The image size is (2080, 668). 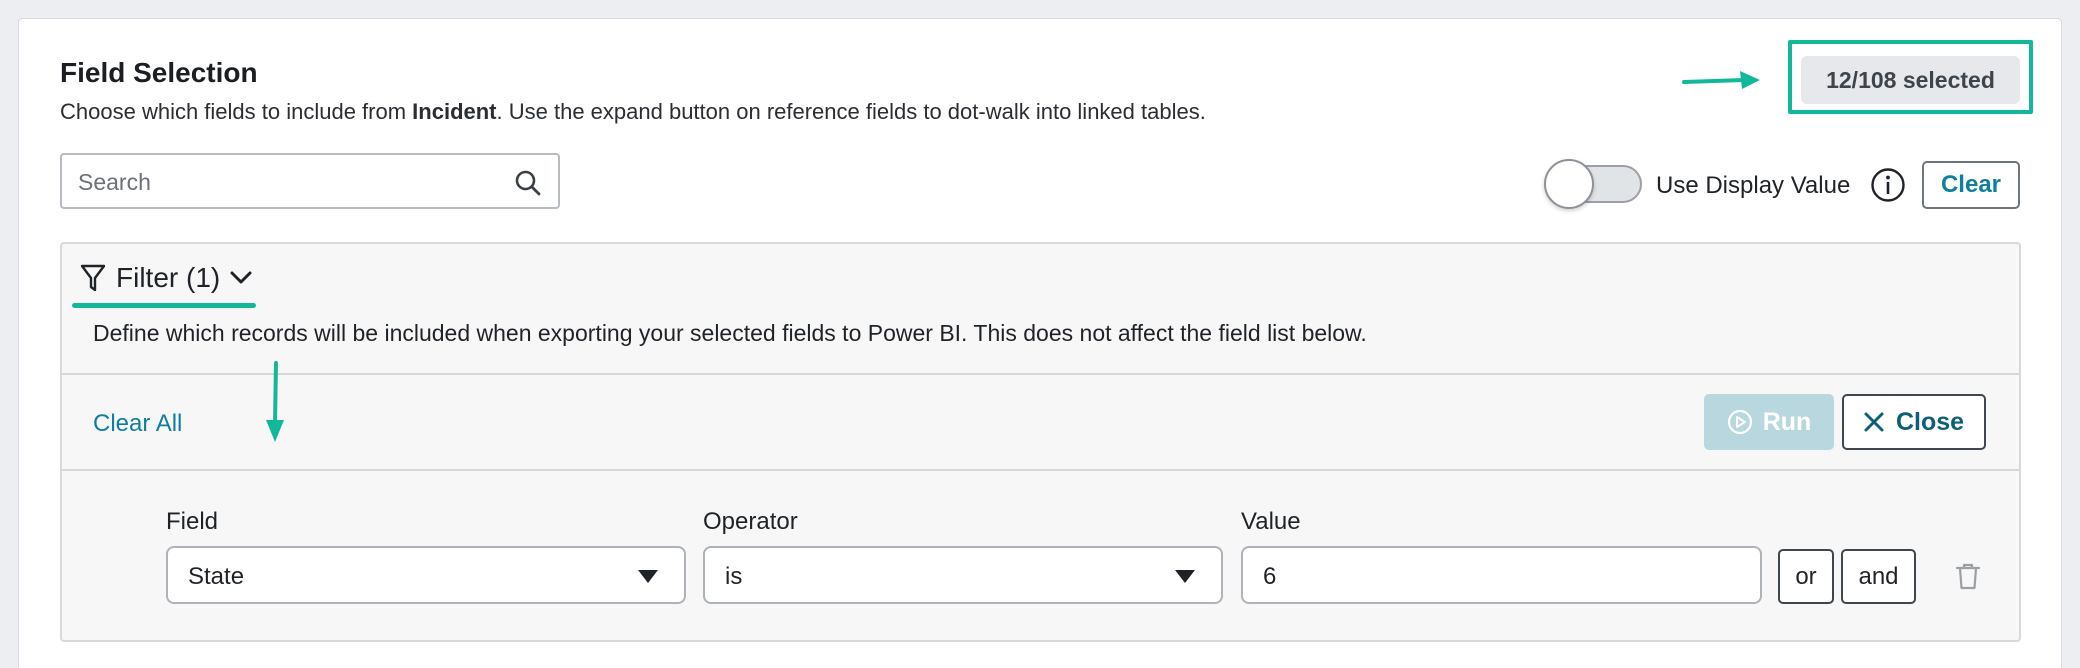 I want to click on chevron-down-icon, so click(x=241, y=277).